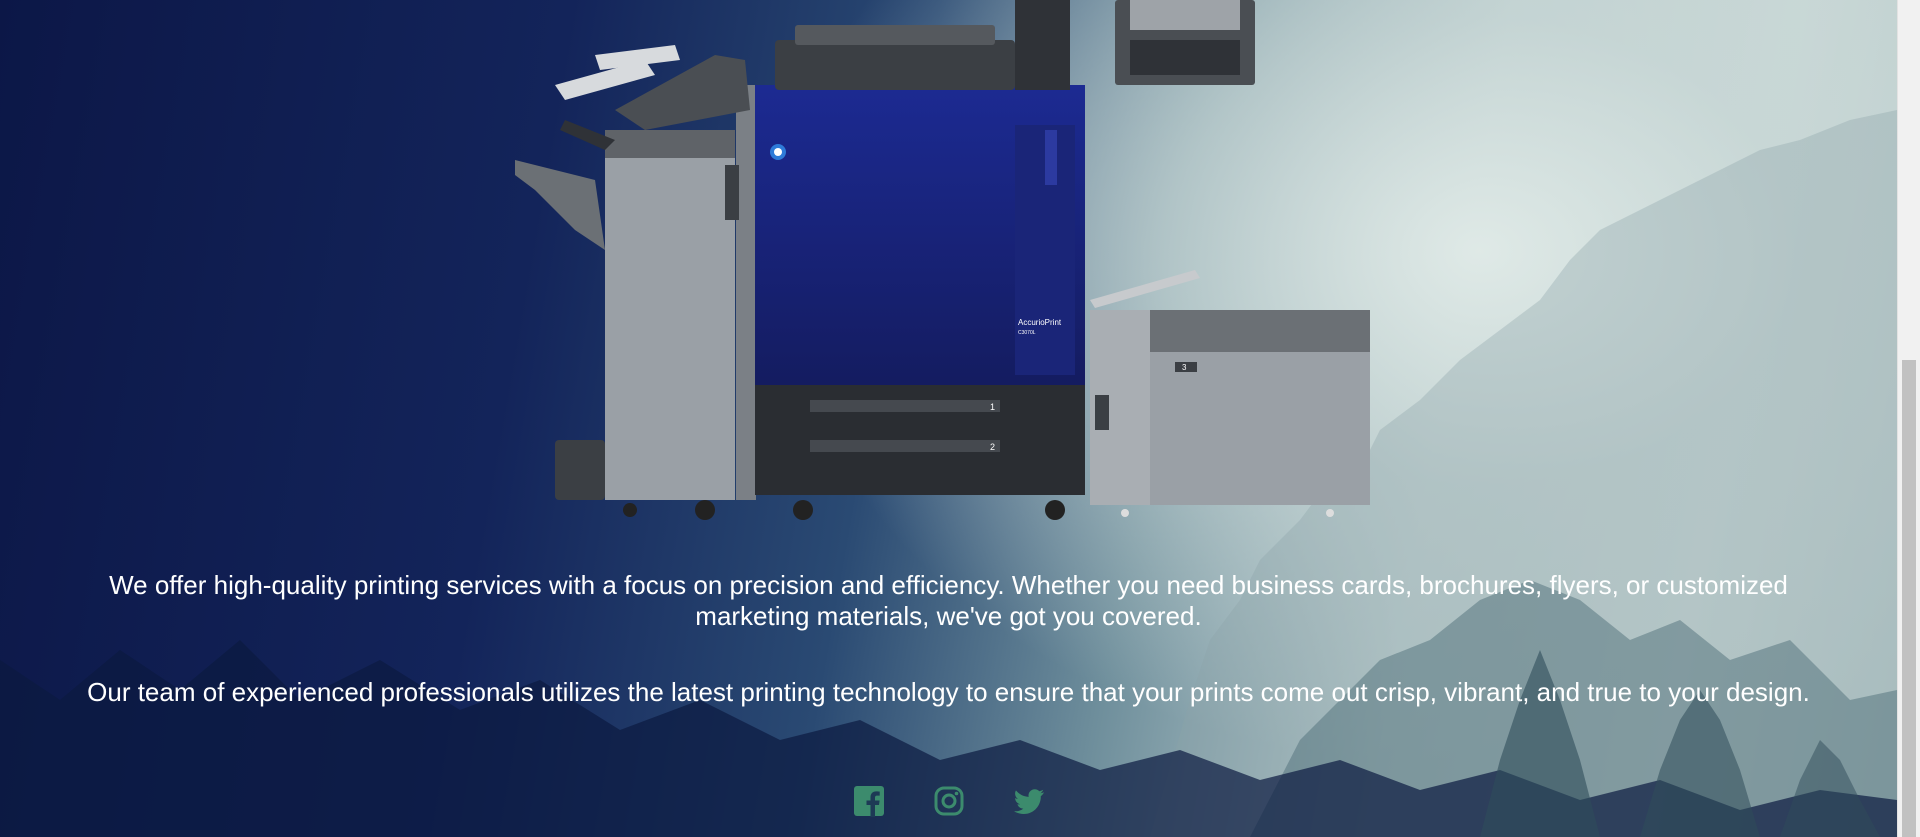 The width and height of the screenshot is (1920, 837). What do you see at coordinates (869, 801) in the screenshot?
I see `facebook-icon` at bounding box center [869, 801].